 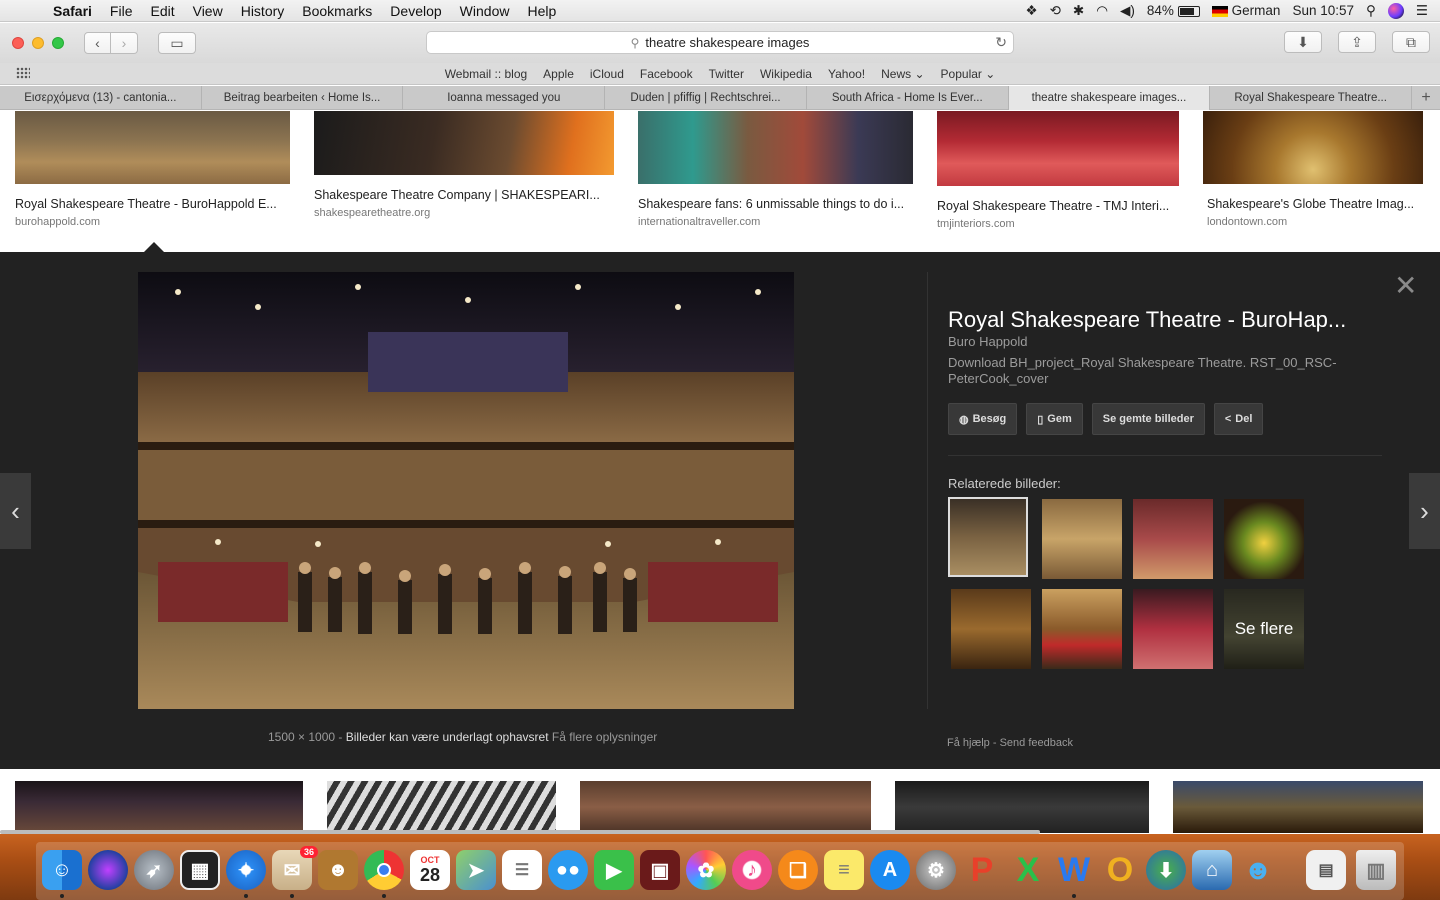 I want to click on favorite-yahoo: Yahoo!, so click(x=846, y=74).